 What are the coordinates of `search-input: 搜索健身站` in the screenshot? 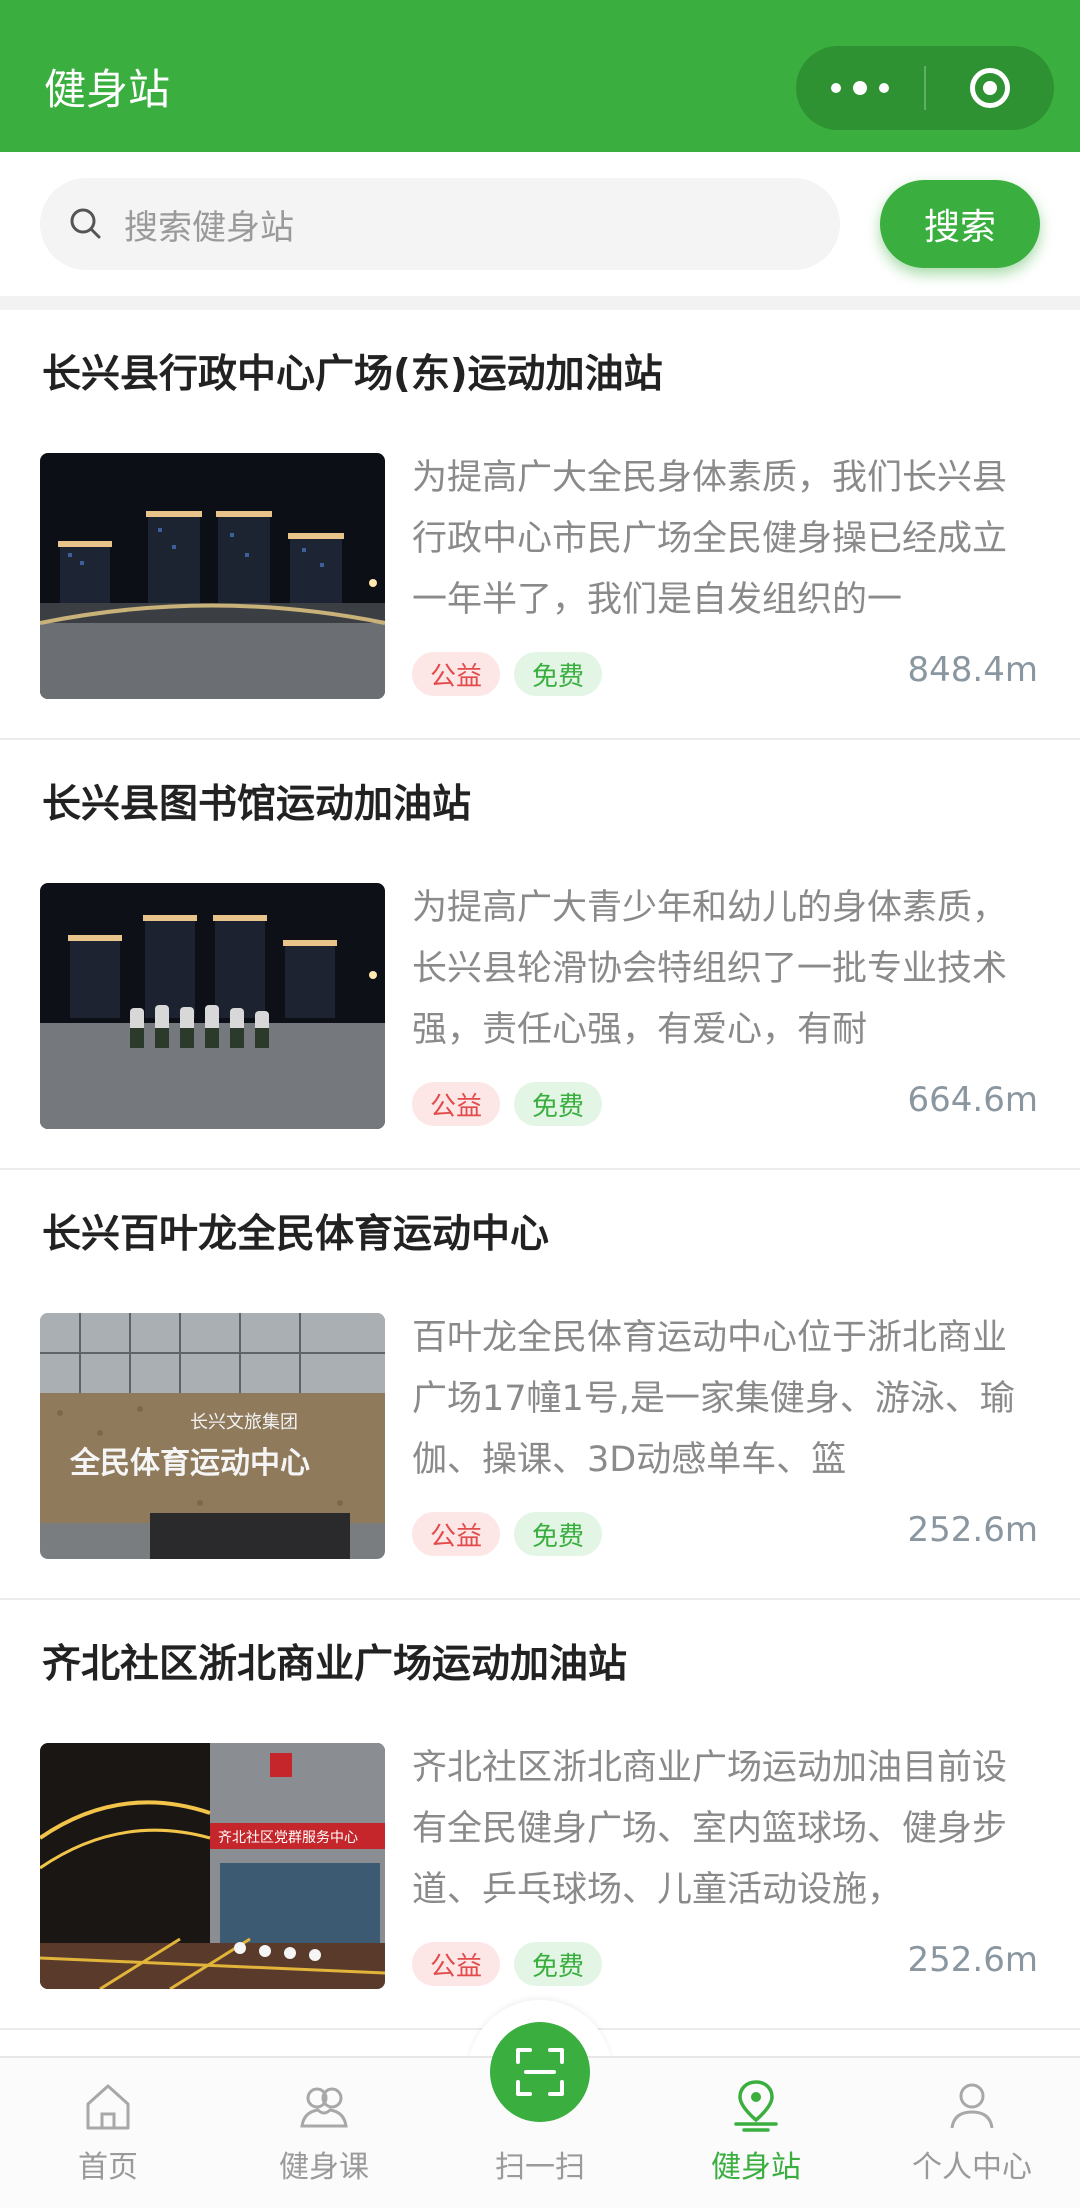 It's located at (440, 224).